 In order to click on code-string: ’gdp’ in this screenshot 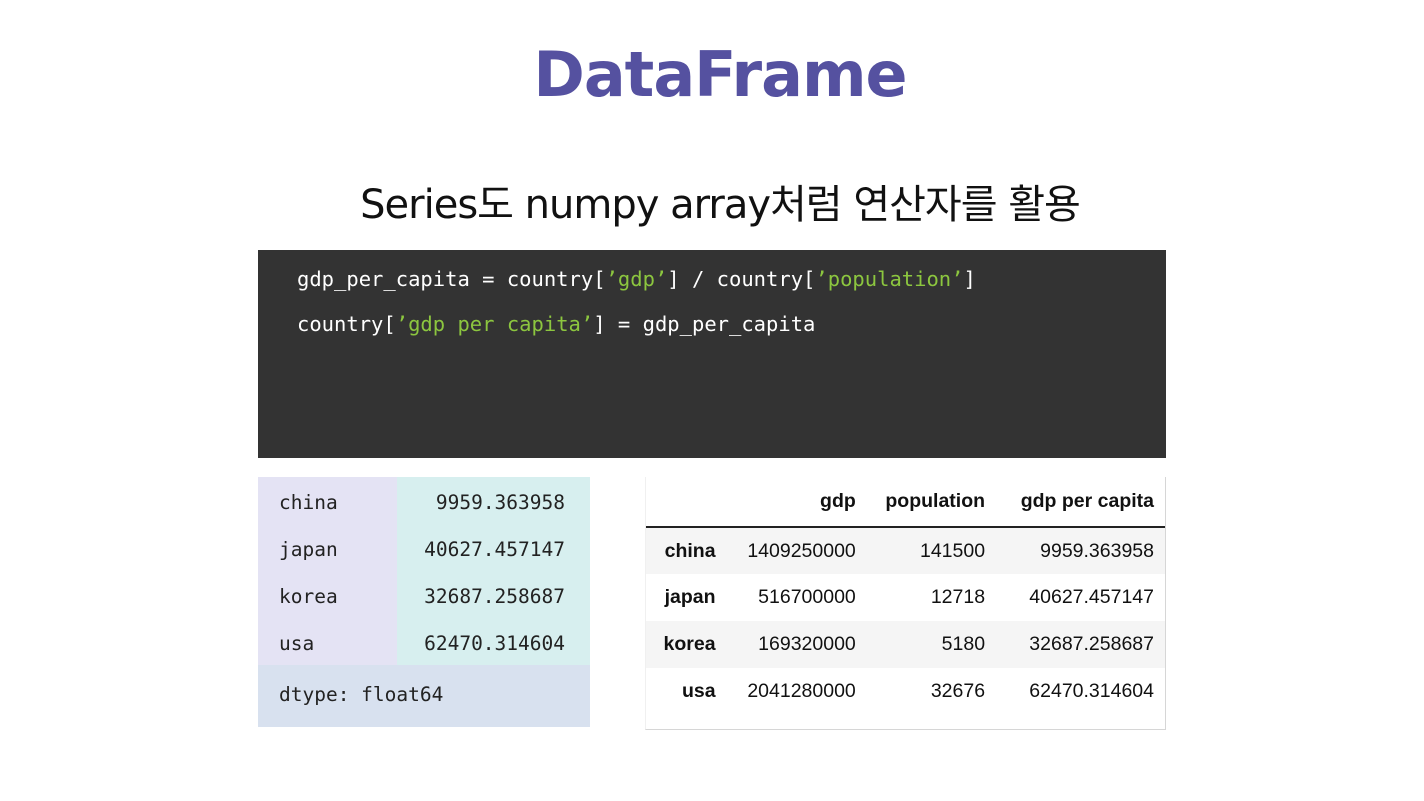, I will do `click(636, 279)`.